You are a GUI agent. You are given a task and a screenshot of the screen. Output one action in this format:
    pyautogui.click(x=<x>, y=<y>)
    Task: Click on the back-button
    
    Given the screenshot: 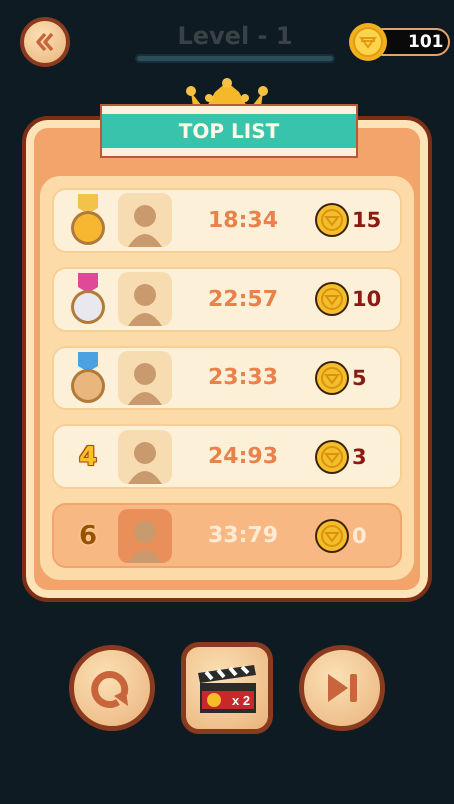 What is the action you would take?
    pyautogui.click(x=45, y=42)
    